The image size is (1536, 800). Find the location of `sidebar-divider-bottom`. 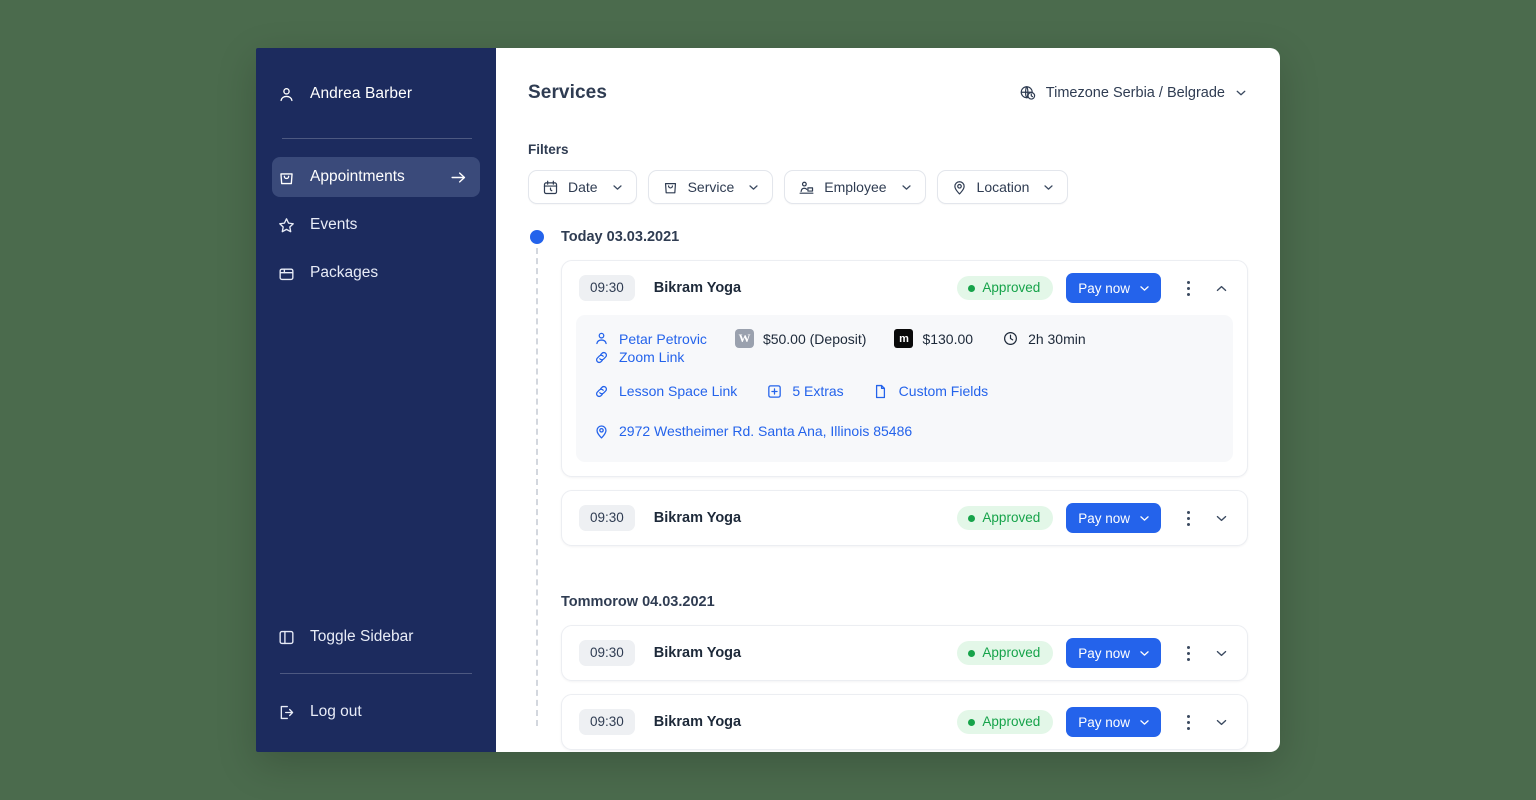

sidebar-divider-bottom is located at coordinates (376, 673).